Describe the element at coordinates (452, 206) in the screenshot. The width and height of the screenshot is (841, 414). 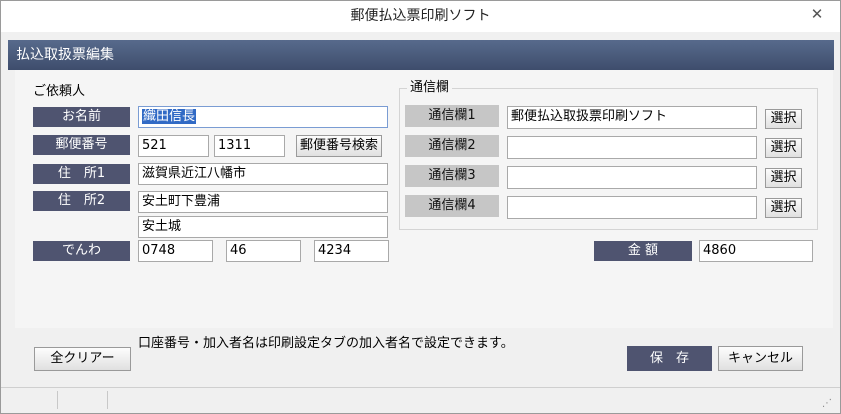
I see `message4-label: 通信欄4` at that location.